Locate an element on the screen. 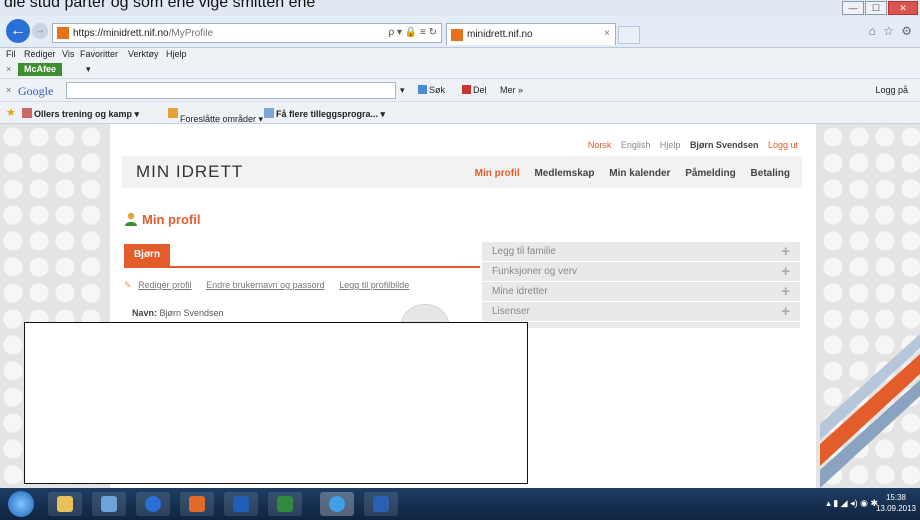  side-item-functions: Funksjoner og verv + is located at coordinates (641, 272).